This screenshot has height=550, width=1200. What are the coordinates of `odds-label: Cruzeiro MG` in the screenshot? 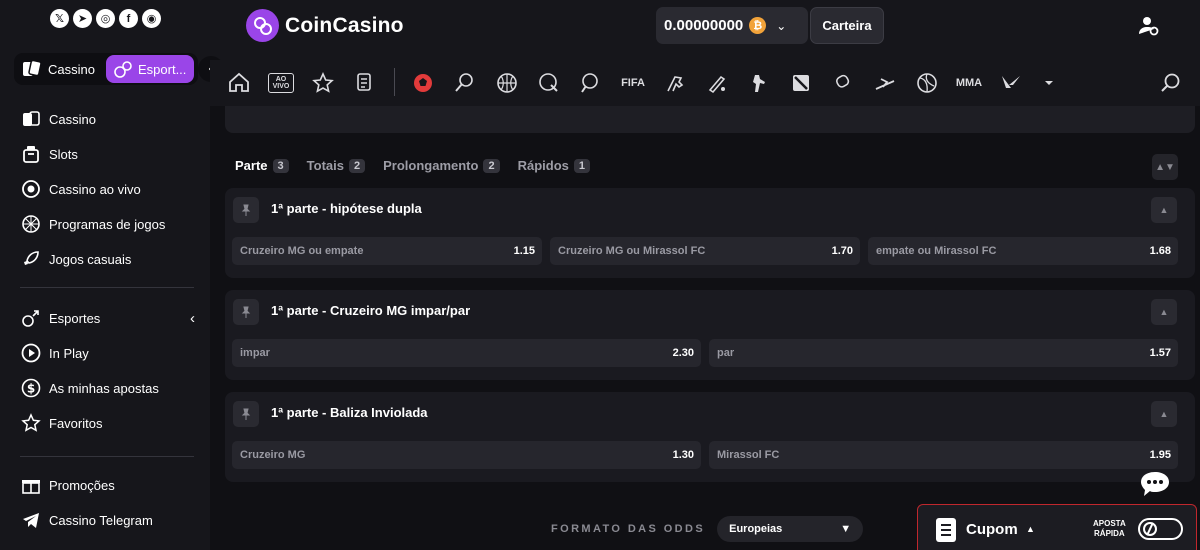 It's located at (273, 455).